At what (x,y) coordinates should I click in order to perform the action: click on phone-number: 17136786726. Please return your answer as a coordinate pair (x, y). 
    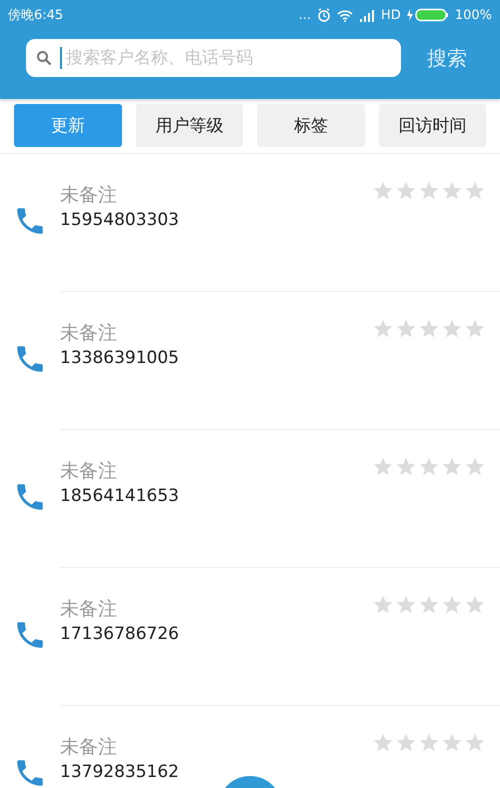
    Looking at the image, I should click on (119, 634).